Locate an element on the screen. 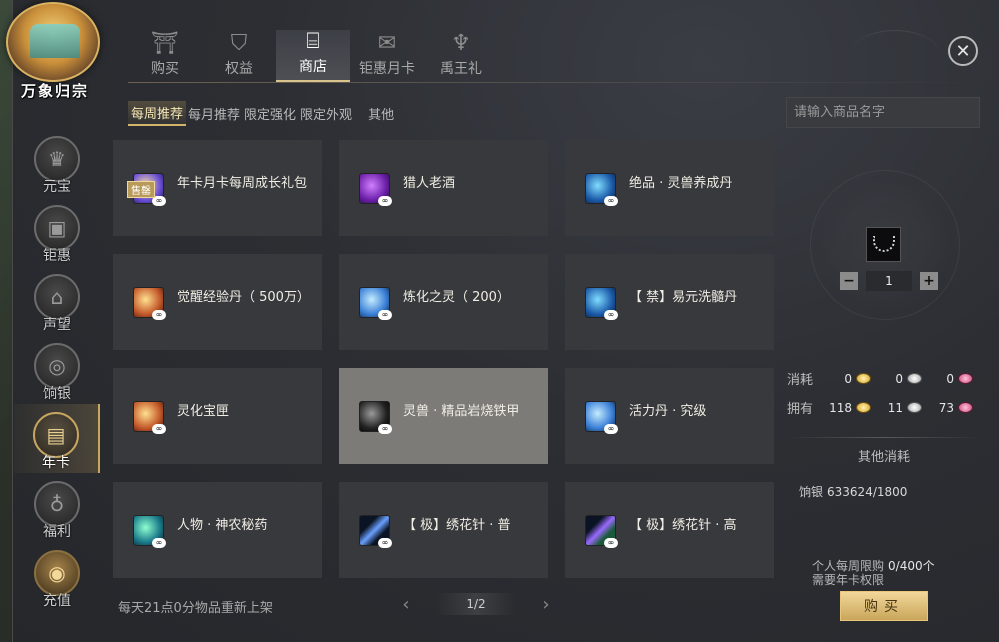 The height and width of the screenshot is (642, 999). sidebar-item-label: 元宝 is located at coordinates (57, 187).